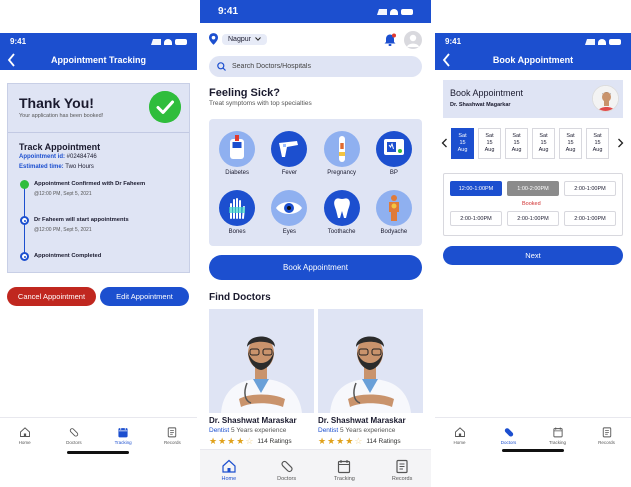  What do you see at coordinates (342, 216) in the screenshot?
I see `symptom-toothache: Toothache` at bounding box center [342, 216].